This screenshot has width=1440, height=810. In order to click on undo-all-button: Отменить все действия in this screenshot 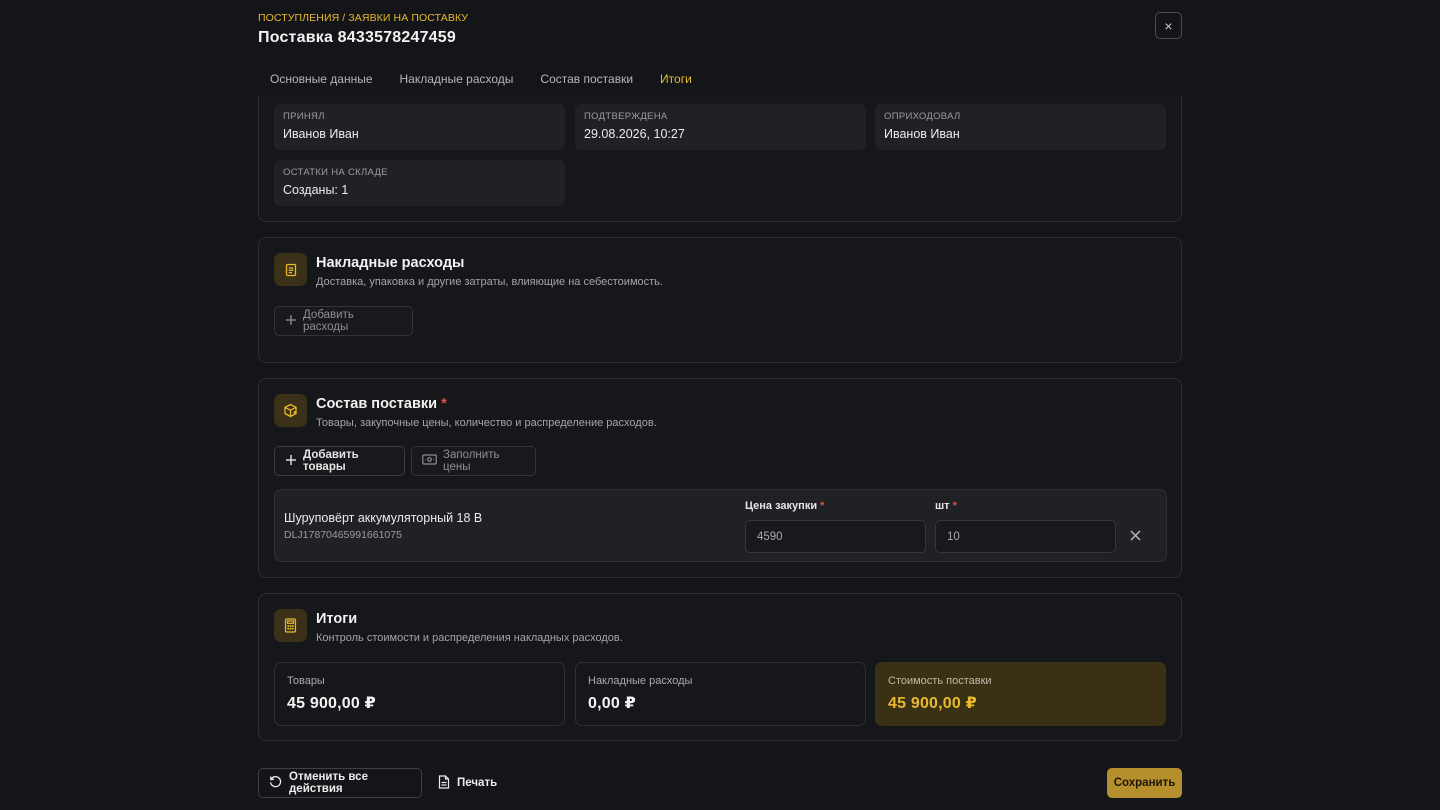, I will do `click(340, 783)`.